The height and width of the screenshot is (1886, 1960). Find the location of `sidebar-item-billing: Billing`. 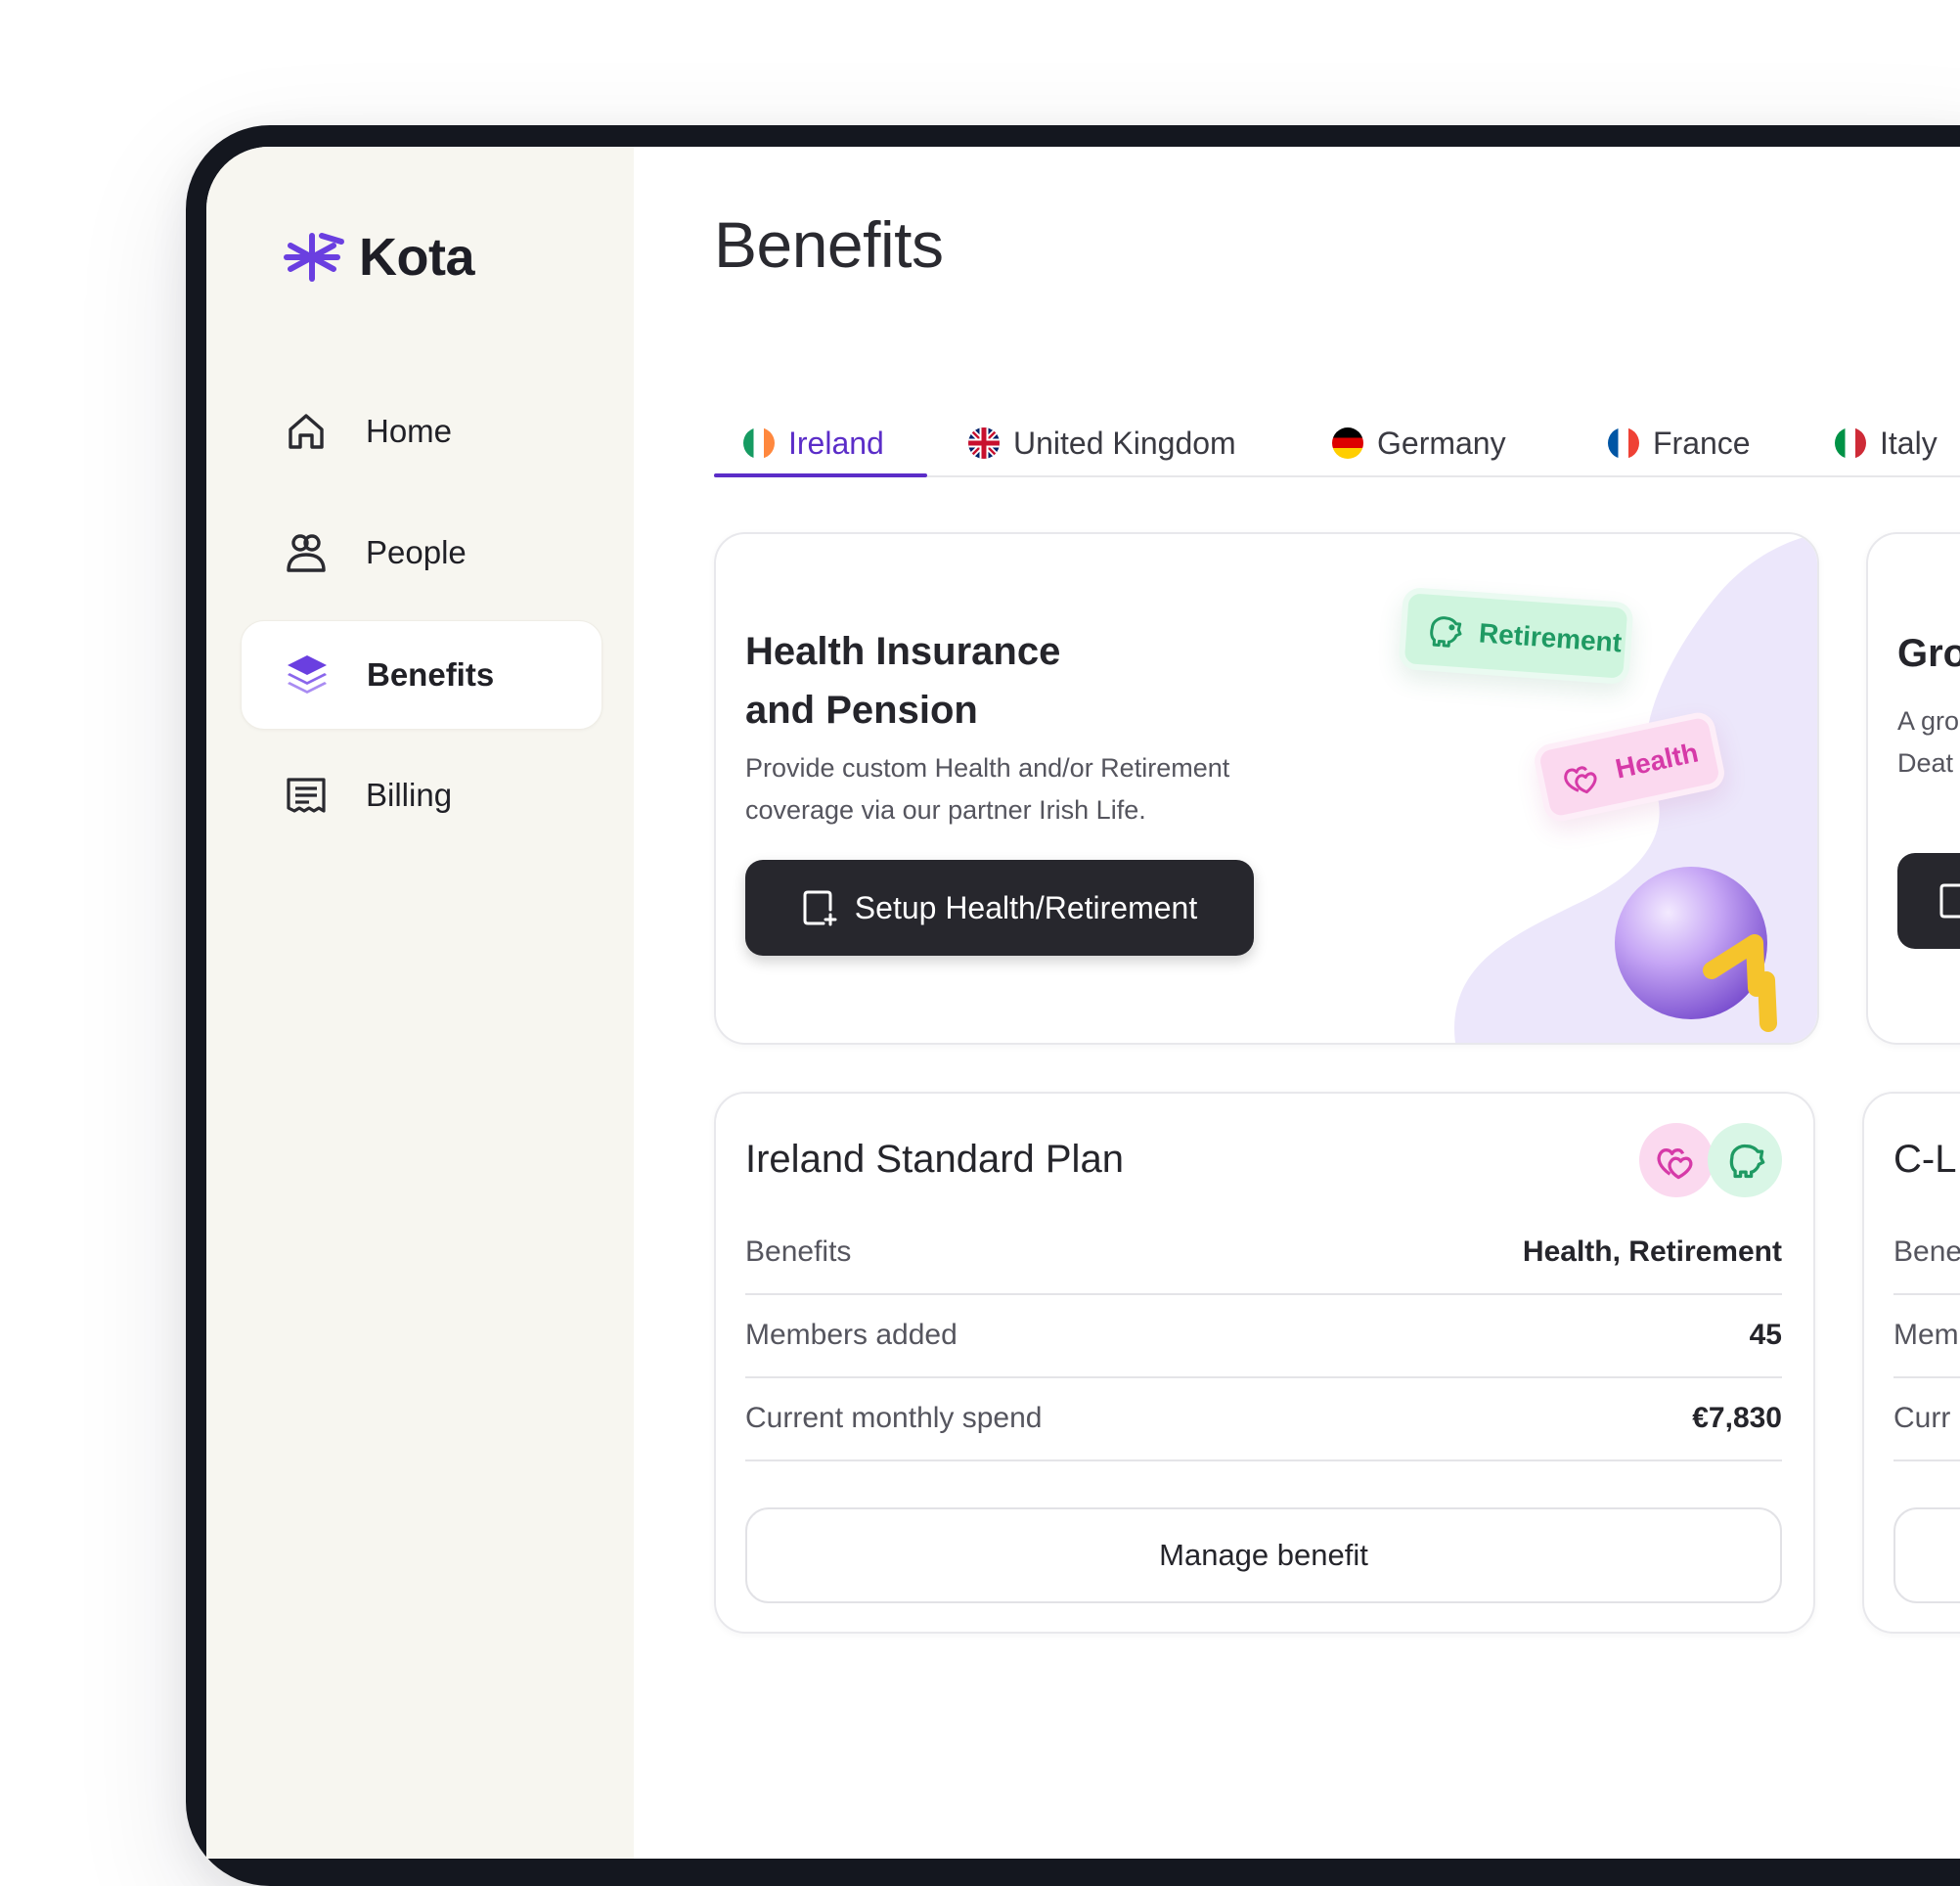

sidebar-item-billing: Billing is located at coordinates (421, 795).